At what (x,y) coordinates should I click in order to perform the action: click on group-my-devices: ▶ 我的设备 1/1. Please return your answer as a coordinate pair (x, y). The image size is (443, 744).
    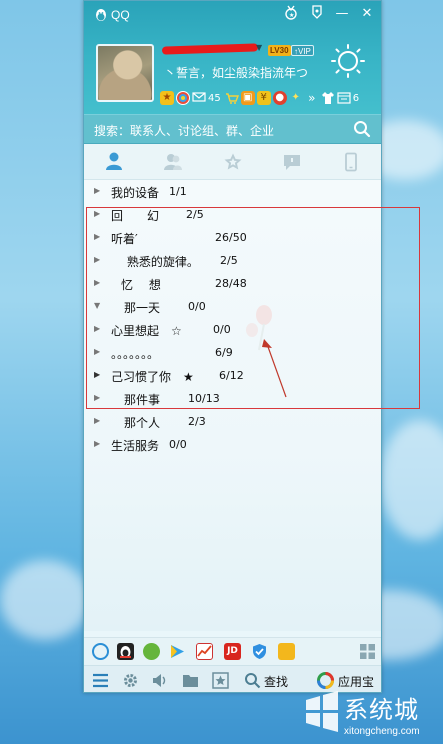
    Looking at the image, I should click on (232, 191).